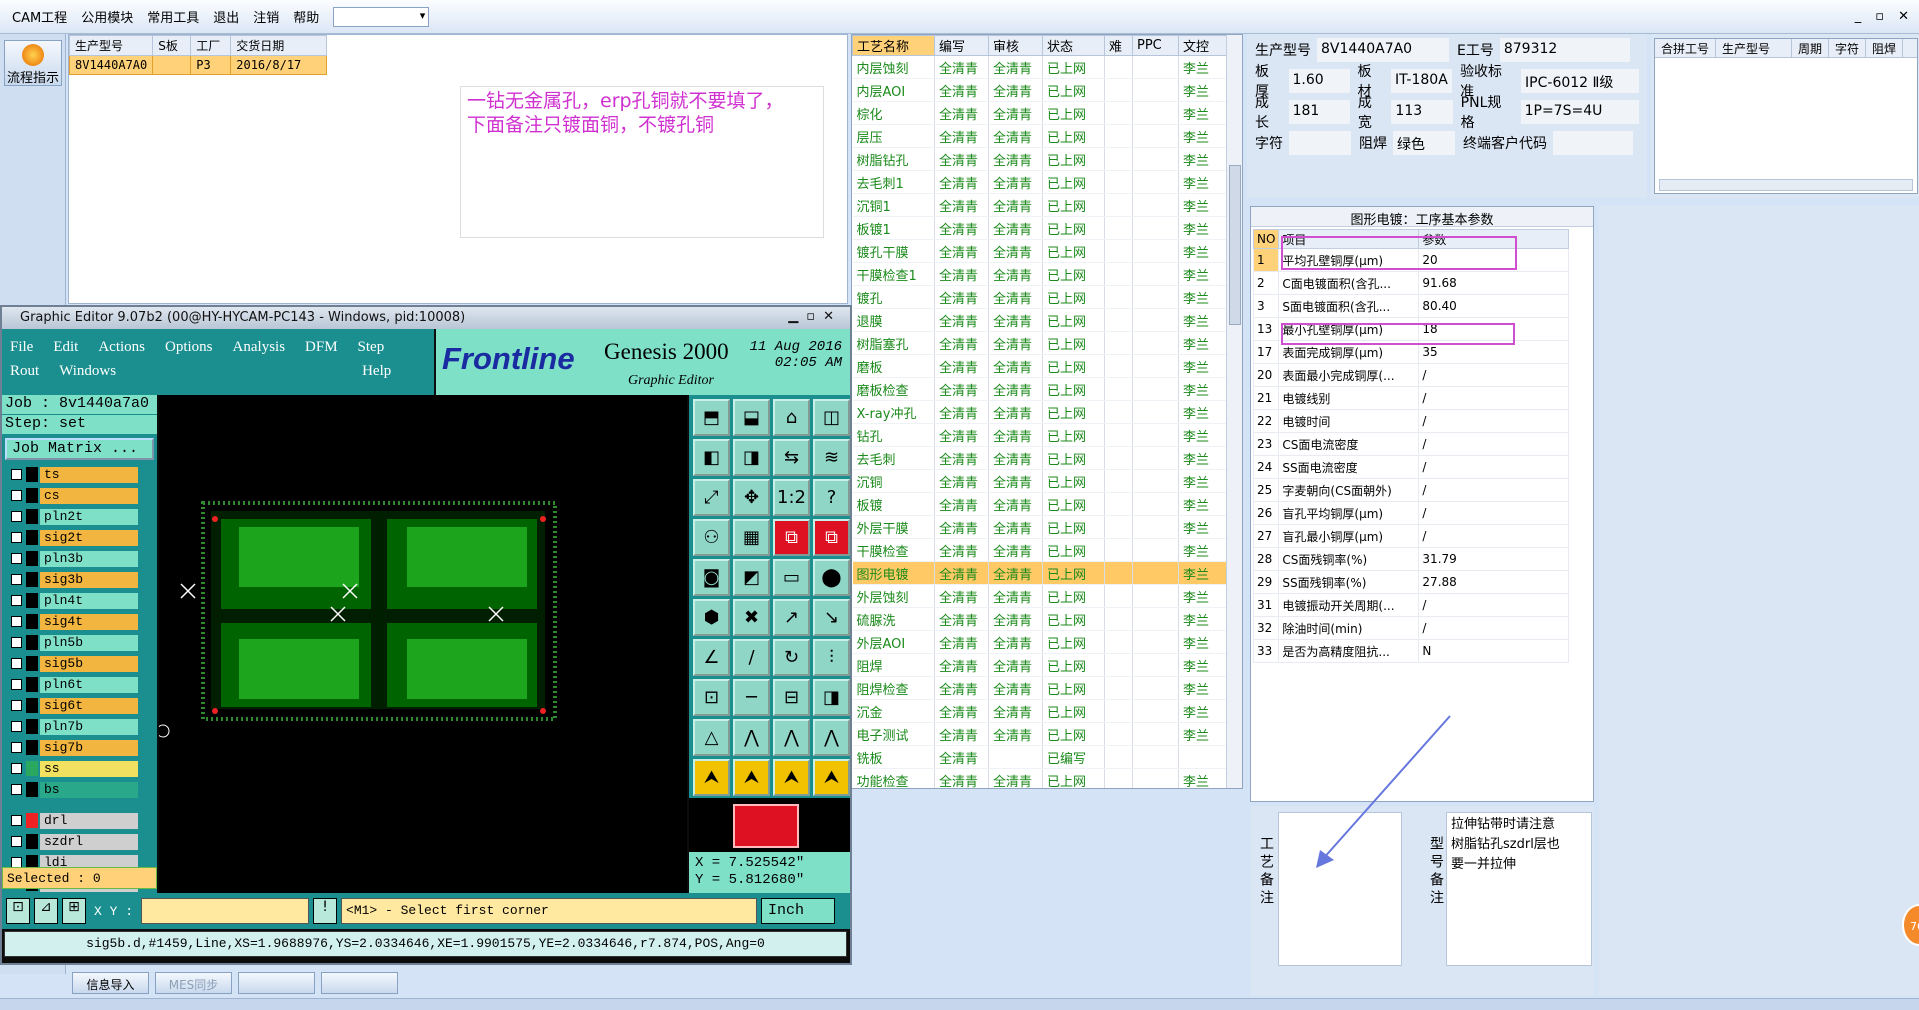  Describe the element at coordinates (1039, 67) in the screenshot. I see `table-row: 内层蚀刻 全清青 全清青 已上网 李兰` at that location.